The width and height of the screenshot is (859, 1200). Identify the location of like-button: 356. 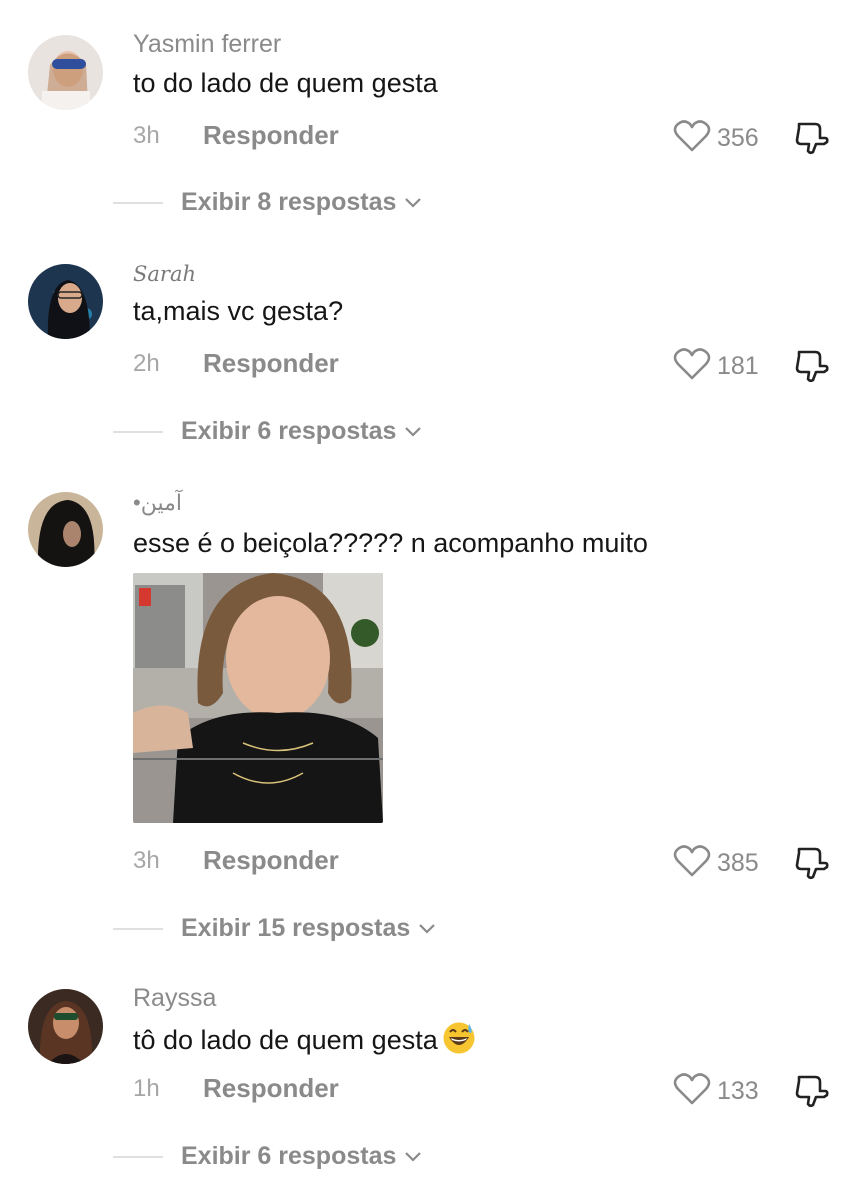
(716, 138).